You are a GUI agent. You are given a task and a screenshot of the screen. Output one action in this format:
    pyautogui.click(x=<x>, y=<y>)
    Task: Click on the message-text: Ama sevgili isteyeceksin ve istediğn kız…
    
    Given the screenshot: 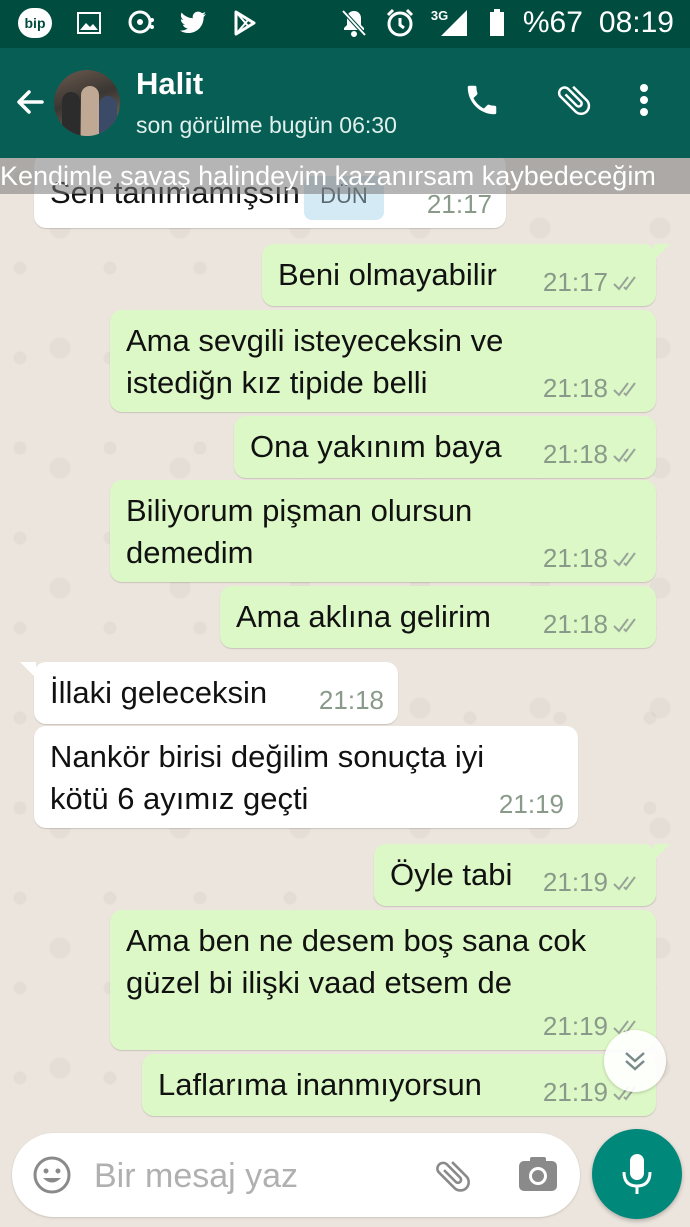 What is the action you would take?
    pyautogui.click(x=315, y=361)
    